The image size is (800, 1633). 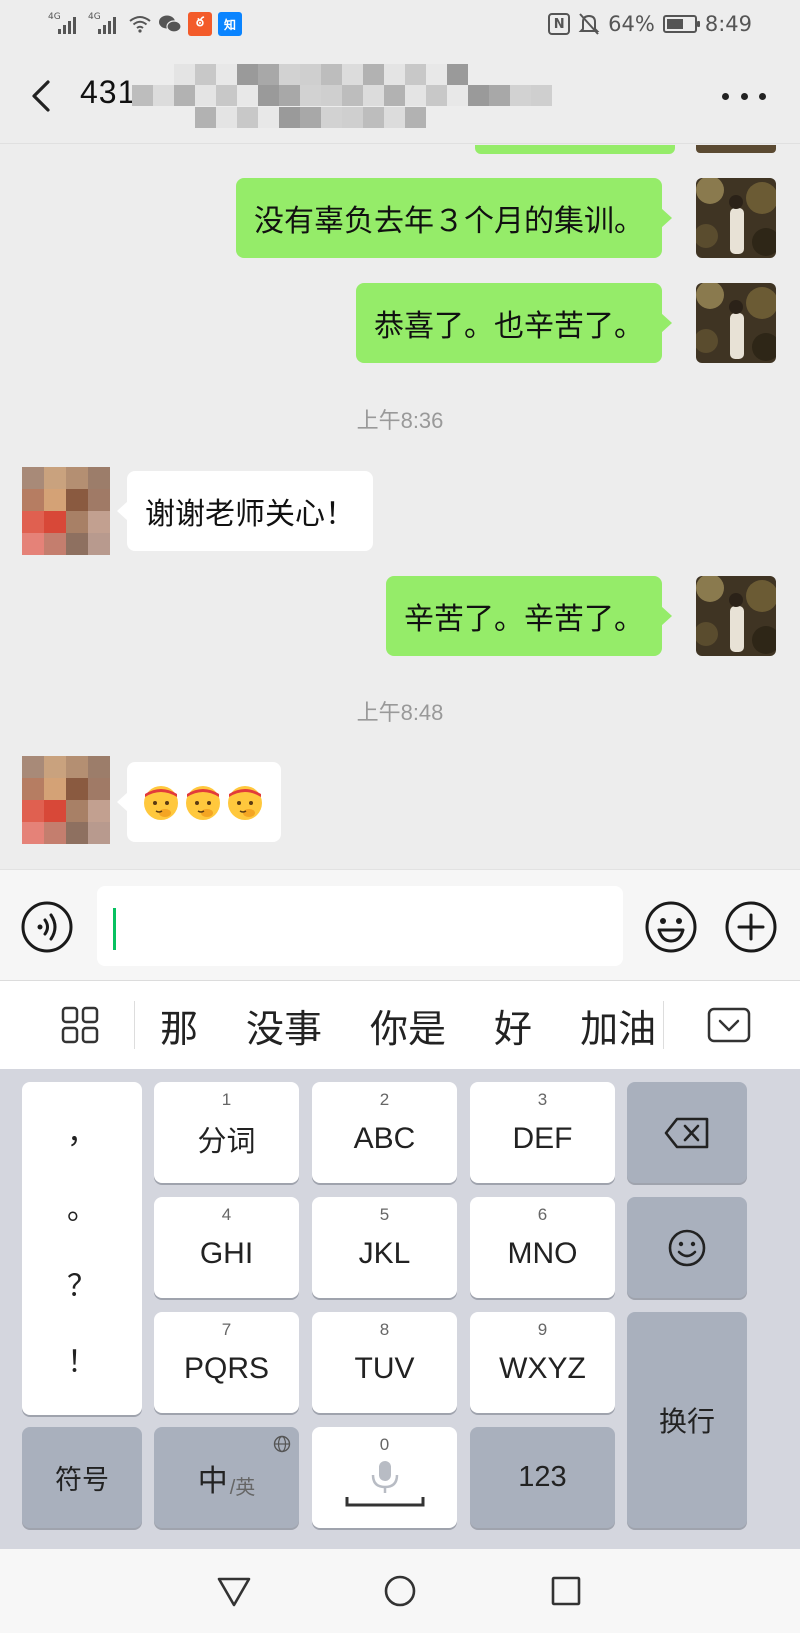 I want to click on key-label: 中, so click(x=212, y=1481).